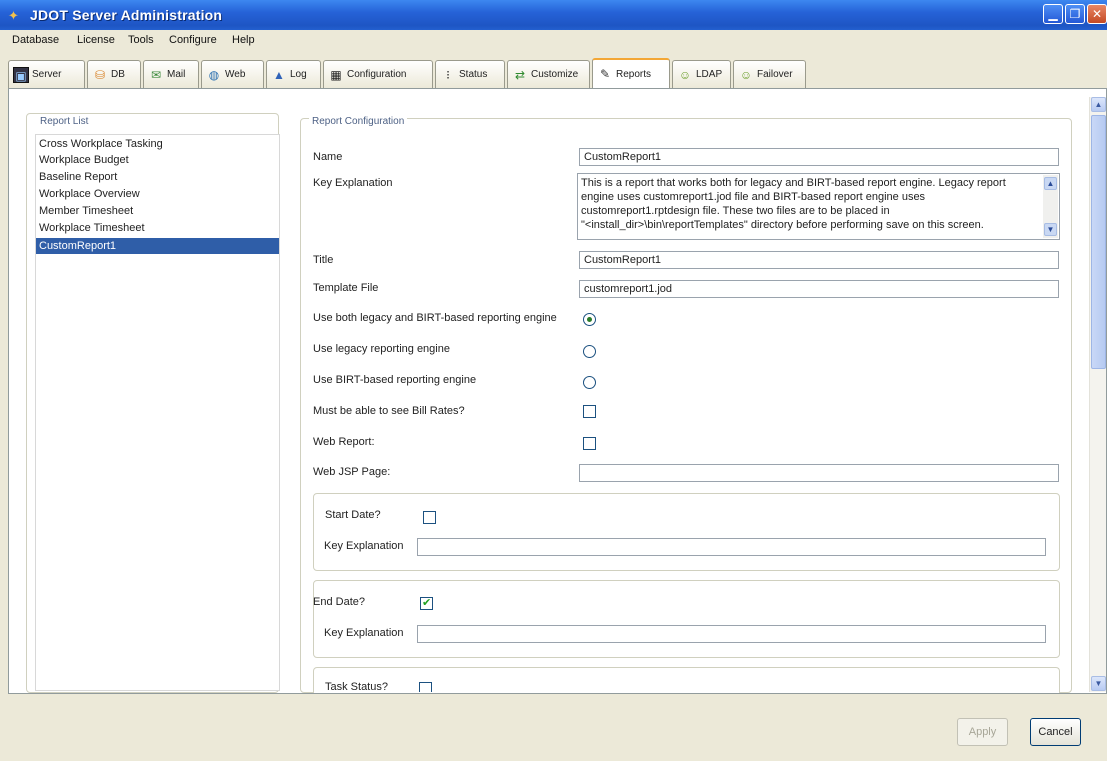 This screenshot has height=761, width=1107. I want to click on tab-failover: ☺ Failover, so click(769, 74).